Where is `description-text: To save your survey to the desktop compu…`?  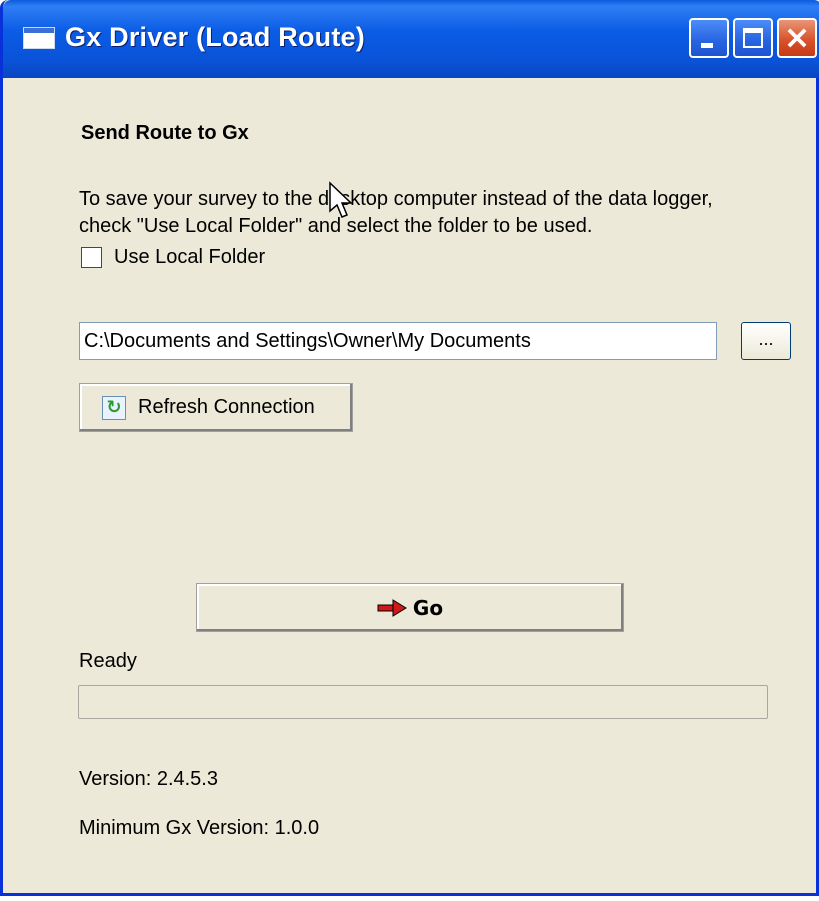
description-text: To save your survey to the desktop compu… is located at coordinates (396, 212).